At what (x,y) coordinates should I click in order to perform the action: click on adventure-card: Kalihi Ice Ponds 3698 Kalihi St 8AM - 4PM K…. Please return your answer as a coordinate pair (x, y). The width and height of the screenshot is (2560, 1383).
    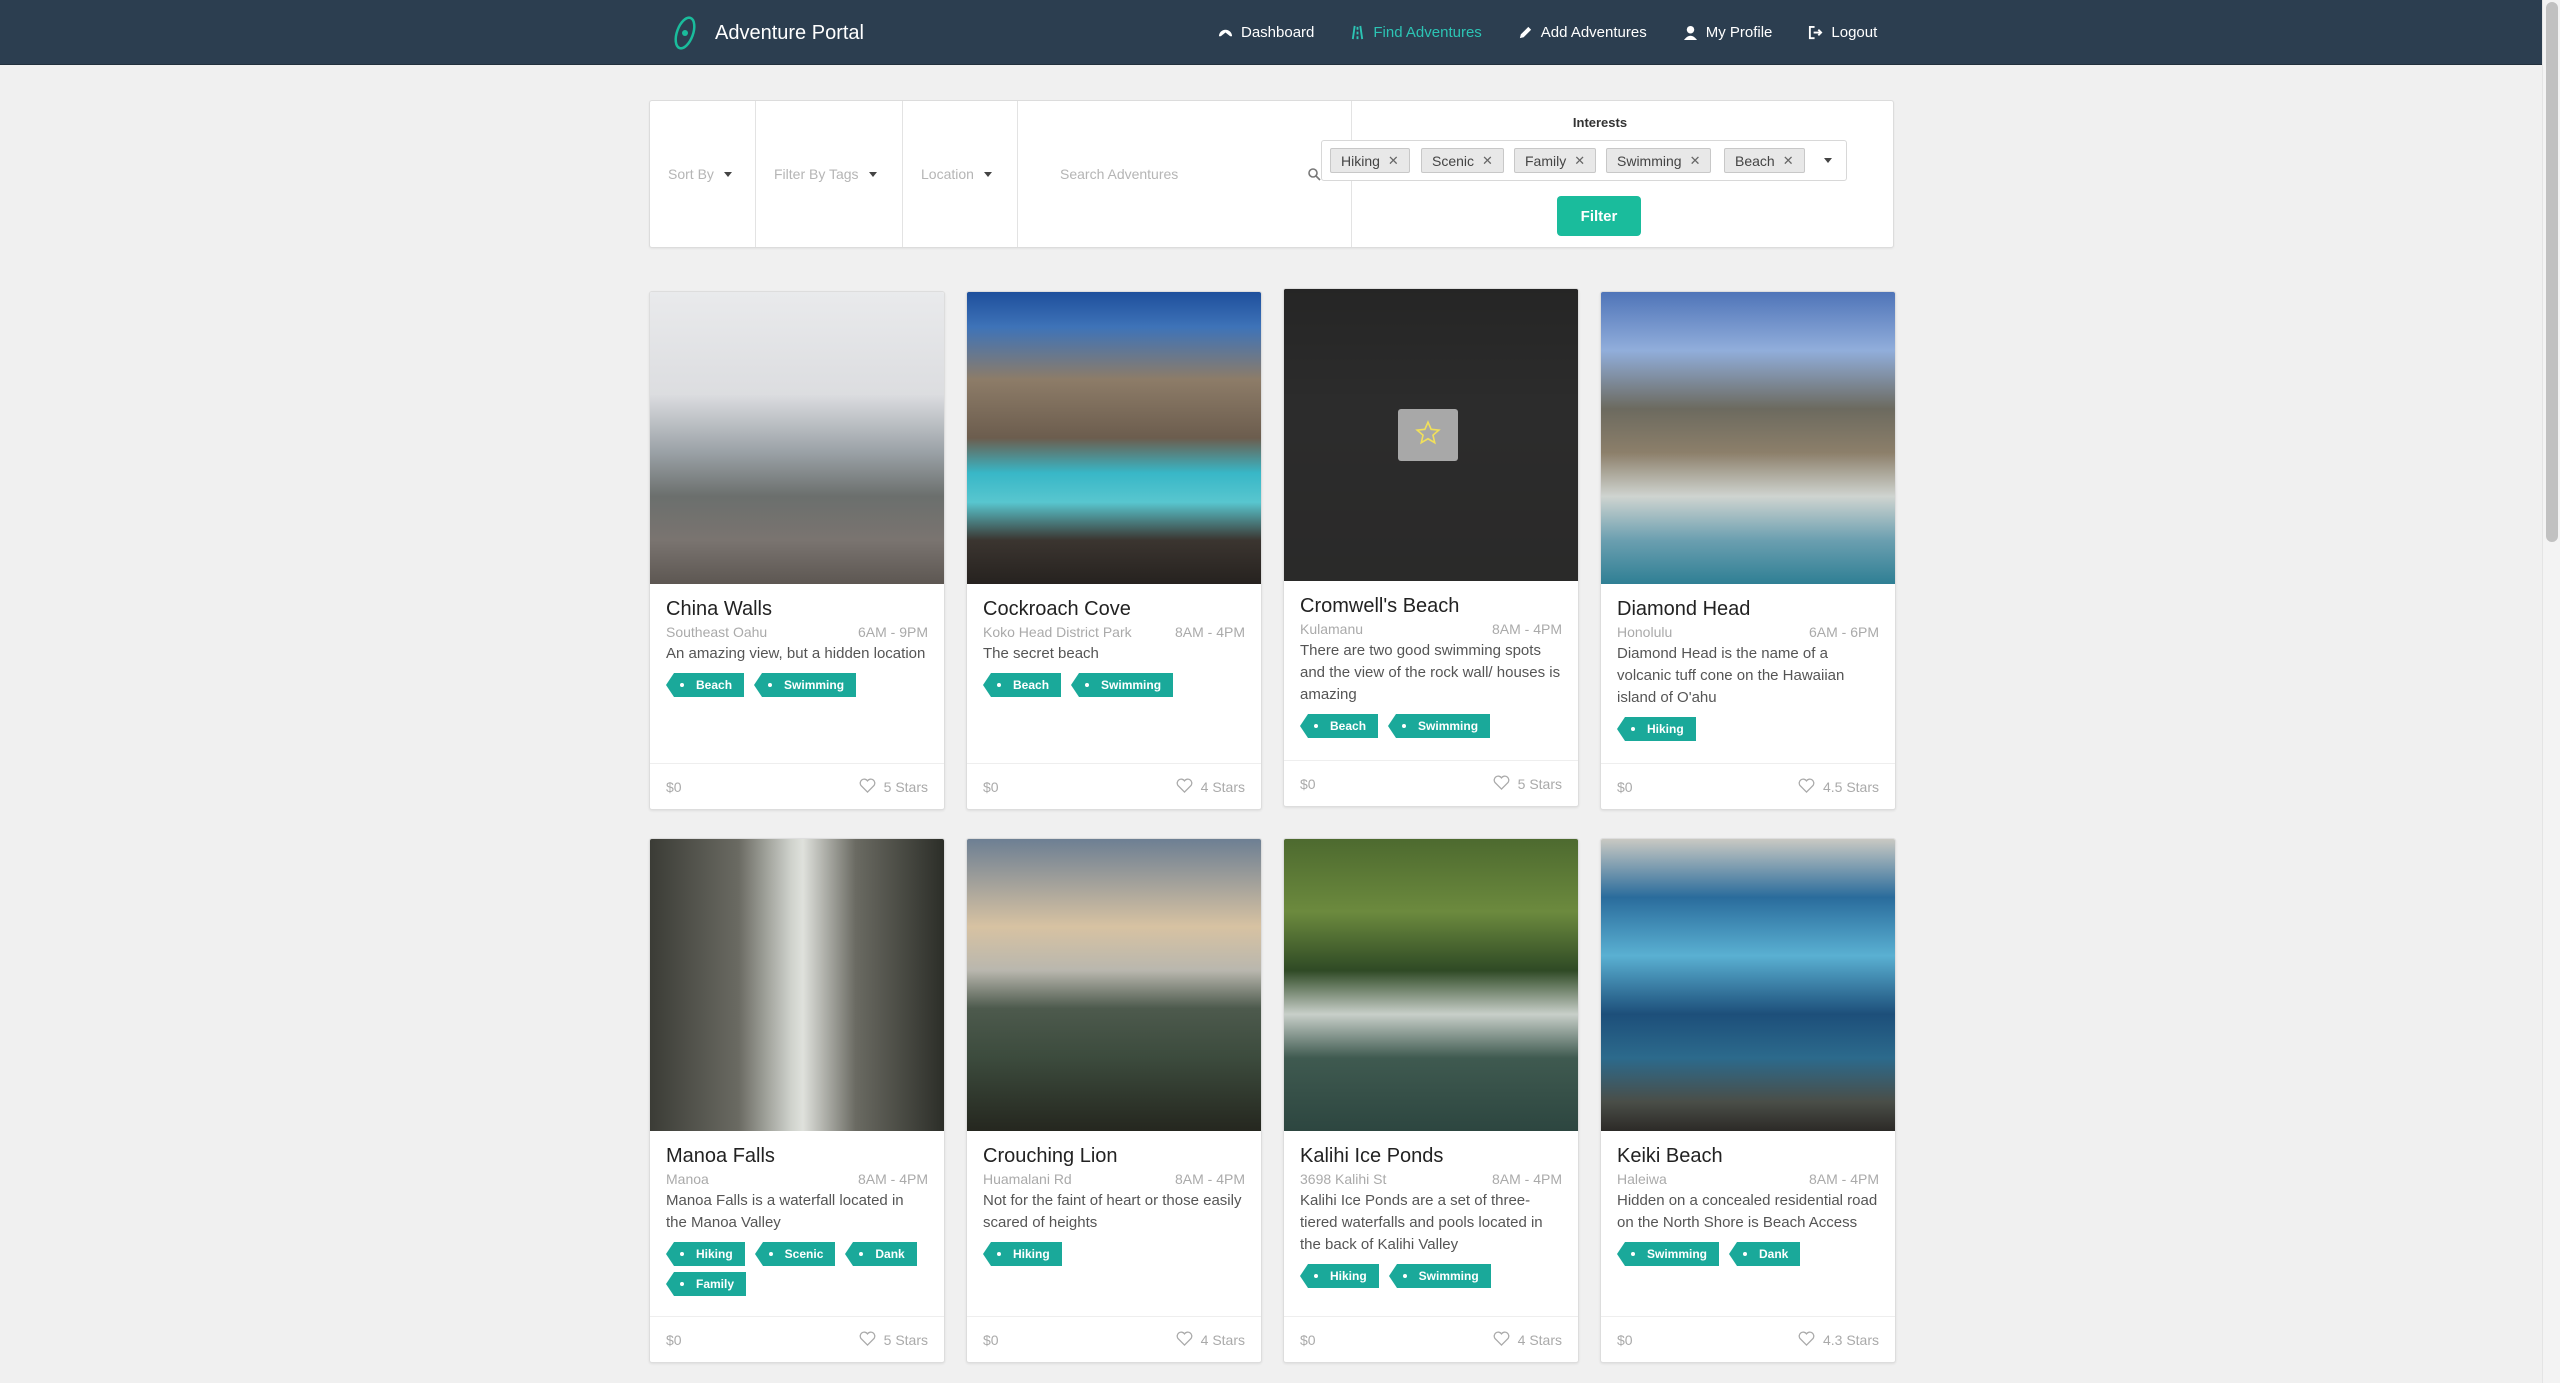
    Looking at the image, I should click on (1431, 1100).